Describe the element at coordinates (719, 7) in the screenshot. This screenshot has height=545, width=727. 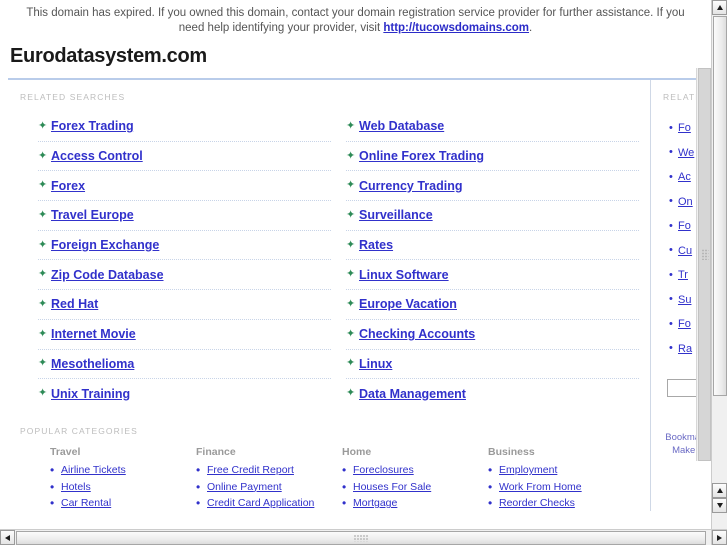
I see `scroll-up-button` at that location.